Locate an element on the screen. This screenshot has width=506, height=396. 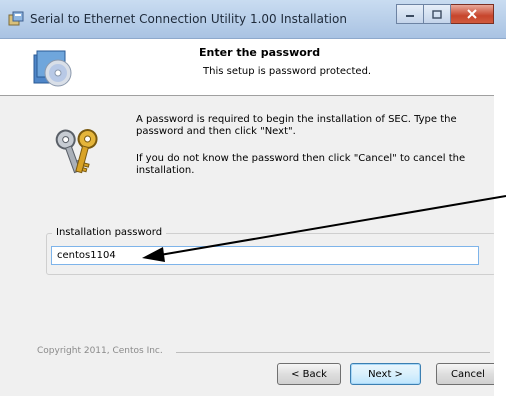
back-button: < Back is located at coordinates (309, 374).